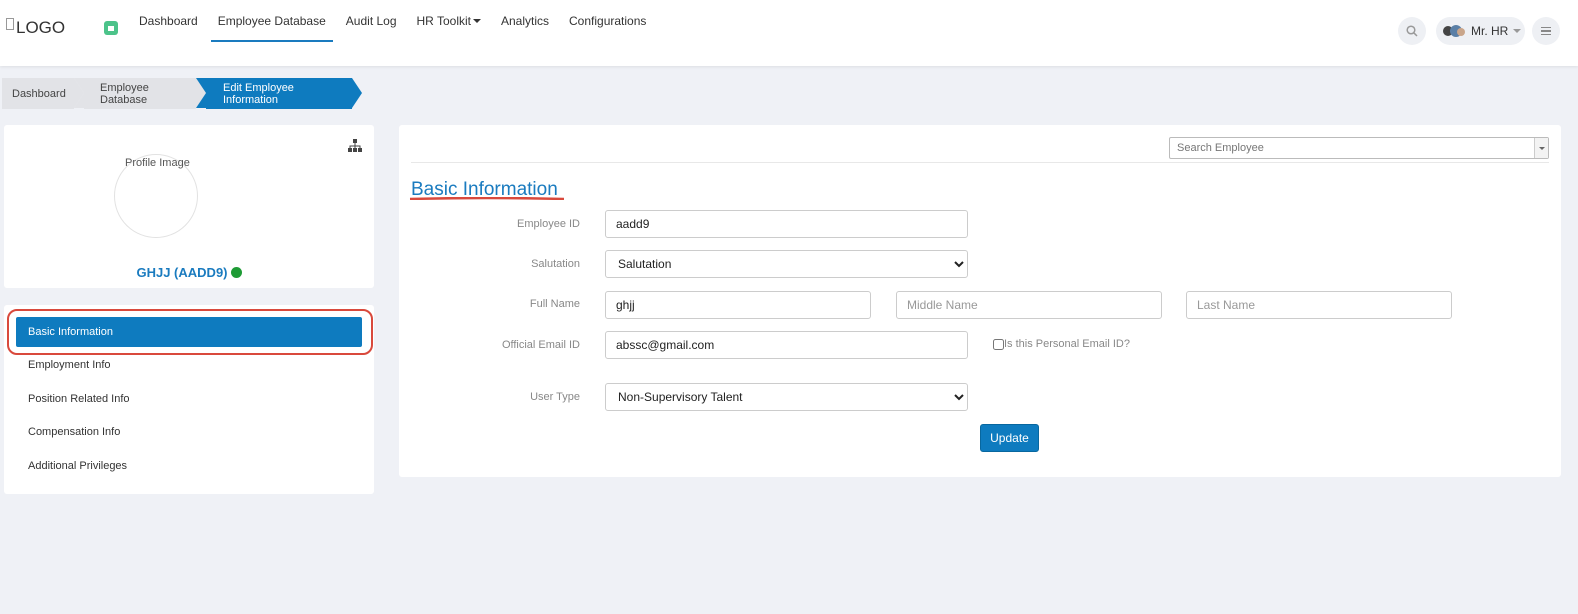 This screenshot has width=1578, height=614. What do you see at coordinates (443, 21) in the screenshot?
I see `nav-hr-toolkit-label: HR Toolkit` at bounding box center [443, 21].